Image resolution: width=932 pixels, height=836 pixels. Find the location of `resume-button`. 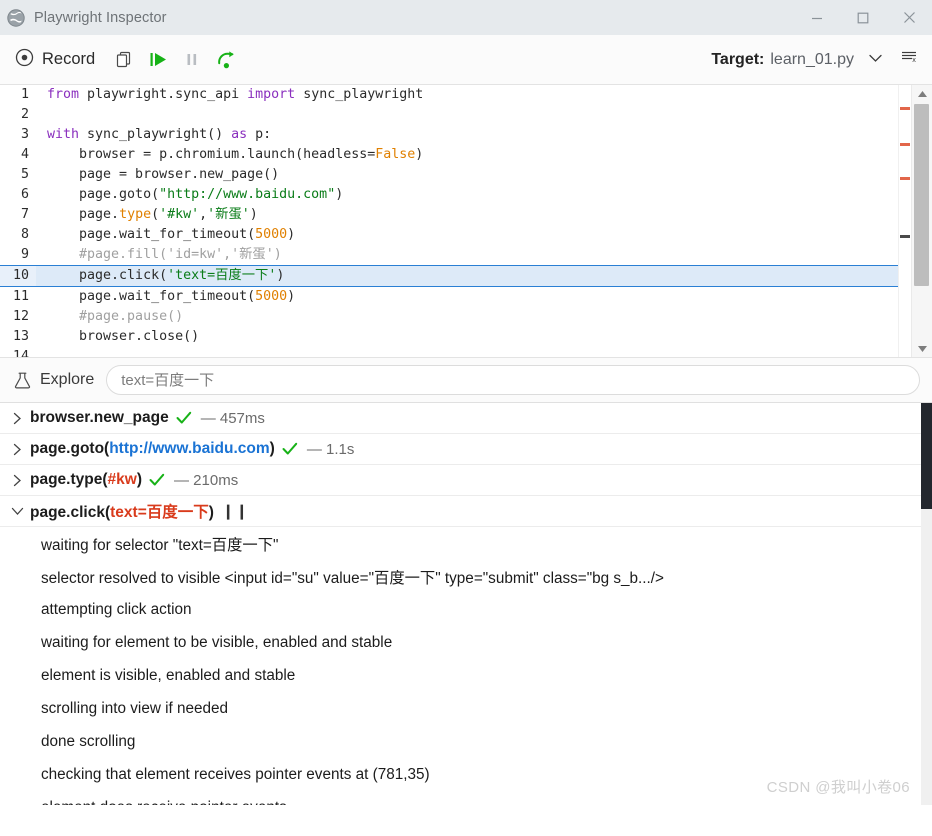

resume-button is located at coordinates (158, 60).